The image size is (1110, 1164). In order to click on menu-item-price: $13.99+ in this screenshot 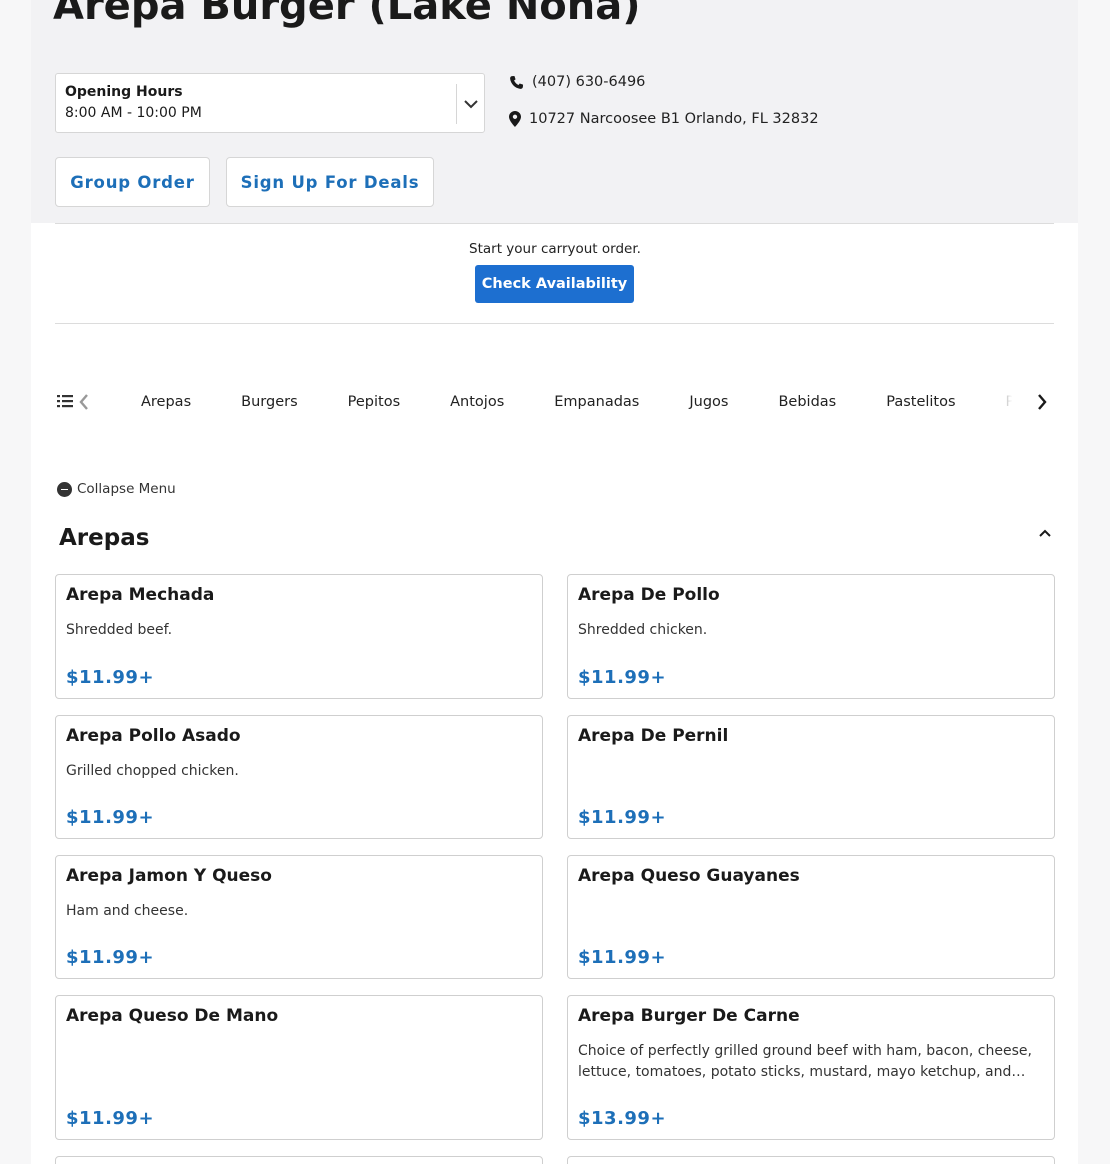, I will do `click(622, 1118)`.